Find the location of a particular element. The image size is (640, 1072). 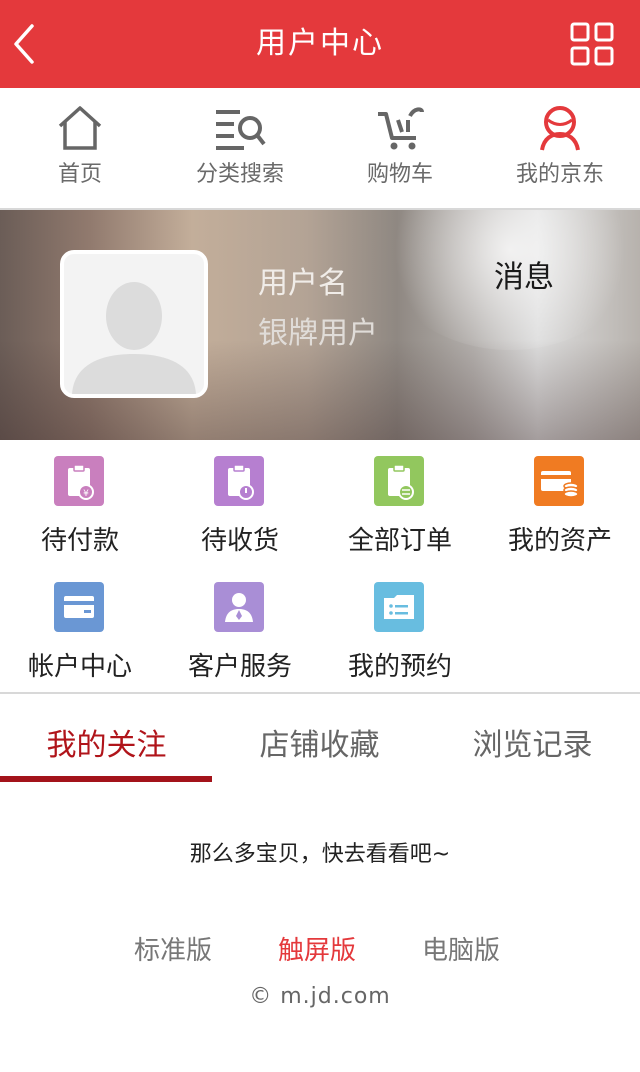

version-touch-link: 触屏版 is located at coordinates (317, 948).